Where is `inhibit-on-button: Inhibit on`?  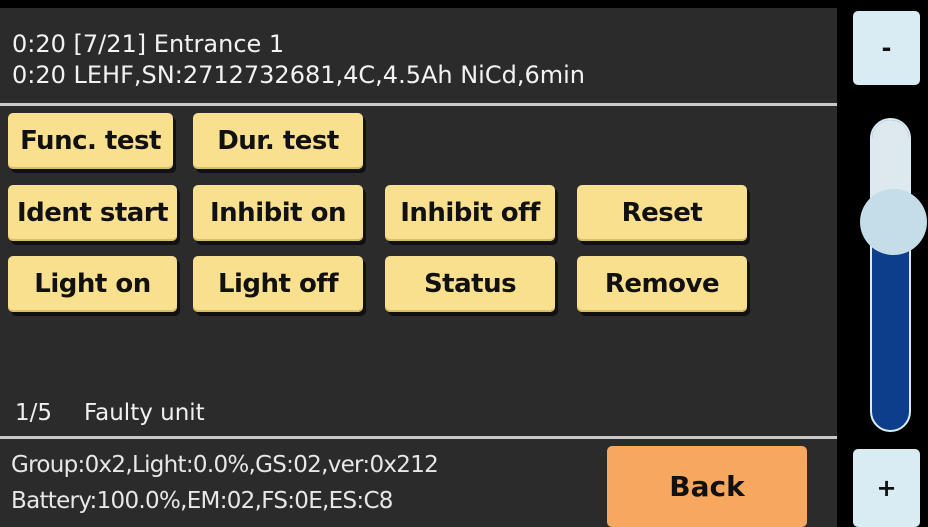
inhibit-on-button: Inhibit on is located at coordinates (278, 213).